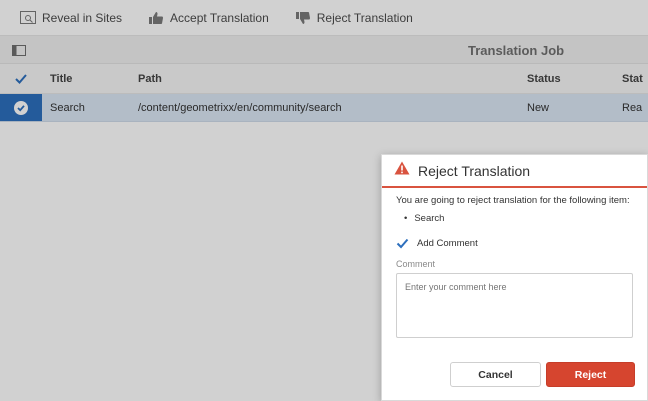 This screenshot has width=648, height=401. What do you see at coordinates (495, 374) in the screenshot?
I see `cancel-button: Cancel` at bounding box center [495, 374].